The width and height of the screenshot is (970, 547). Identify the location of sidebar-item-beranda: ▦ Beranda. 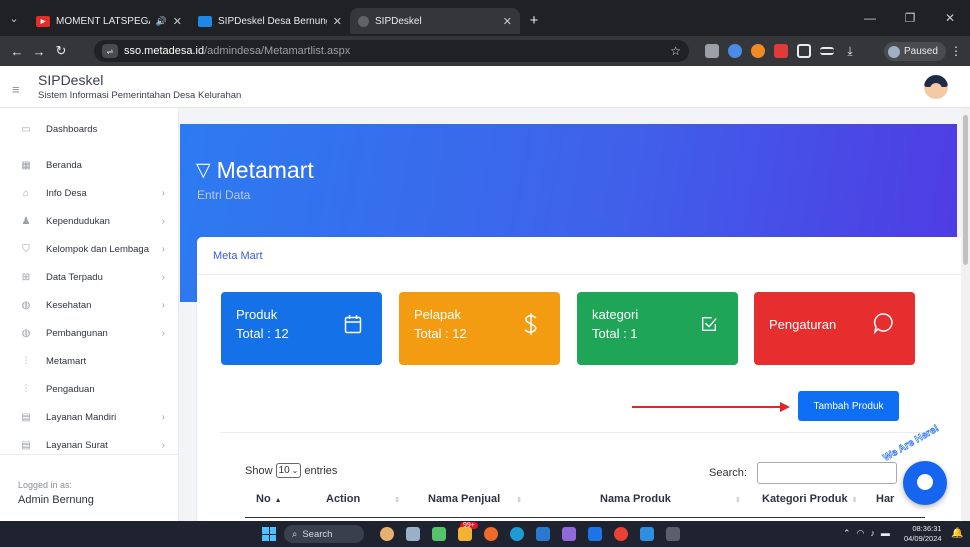
(89, 165).